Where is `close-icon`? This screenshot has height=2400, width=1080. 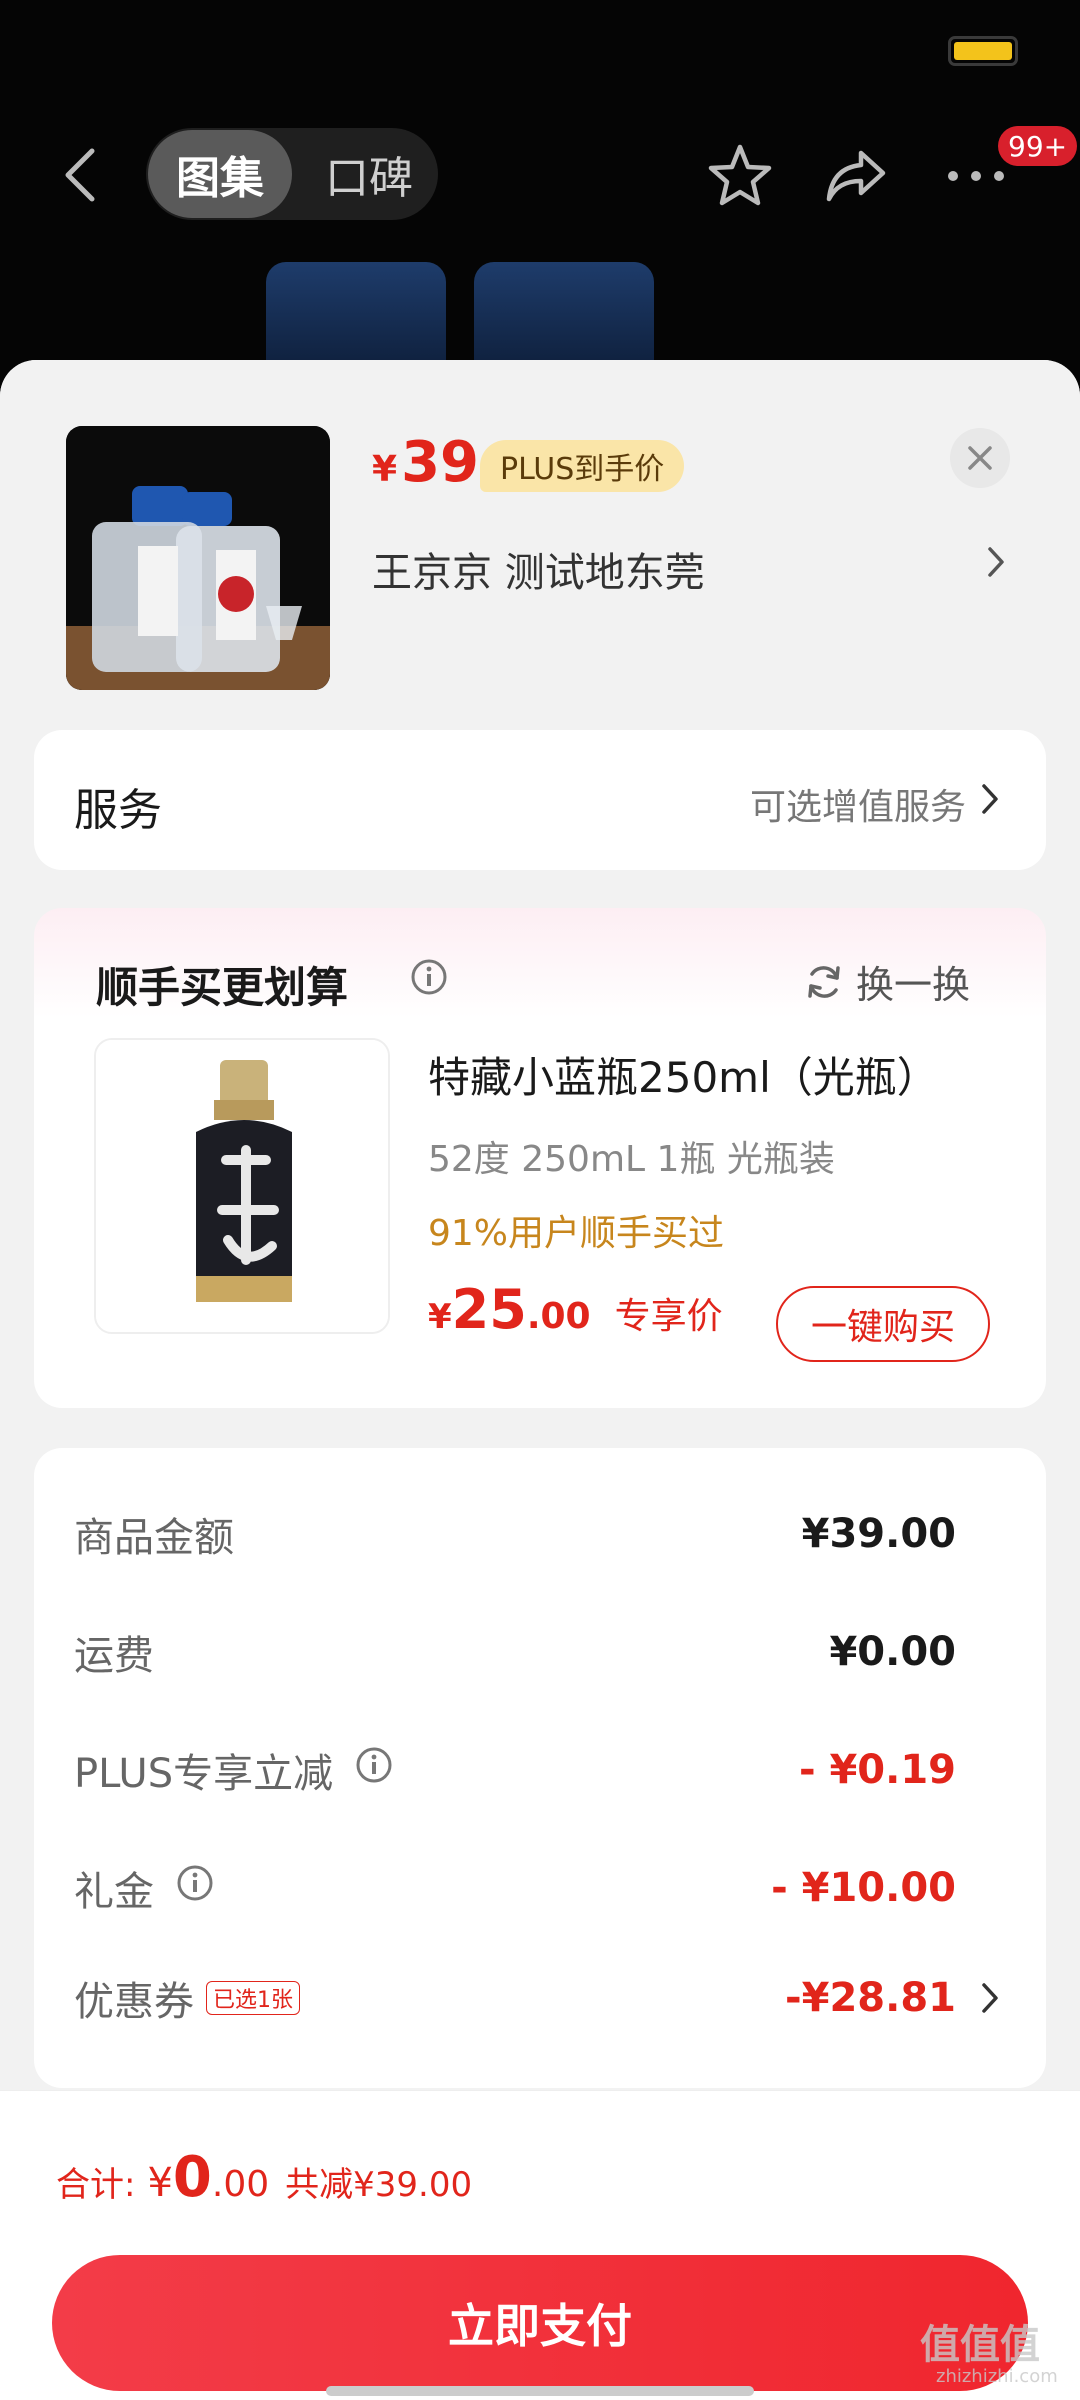 close-icon is located at coordinates (980, 458).